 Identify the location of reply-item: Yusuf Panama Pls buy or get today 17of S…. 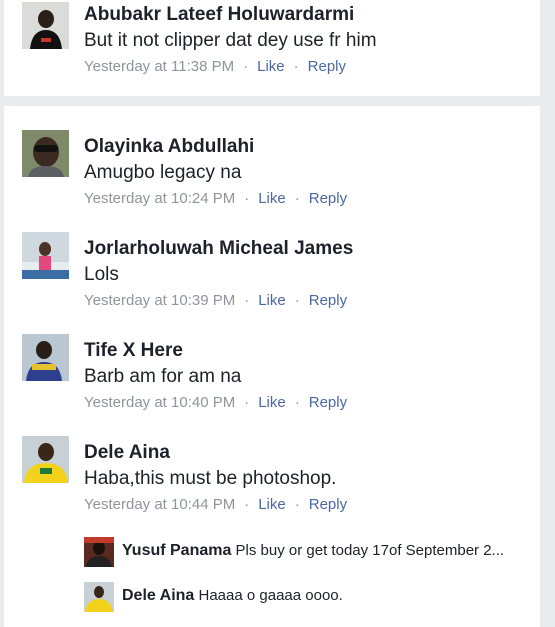
(309, 552).